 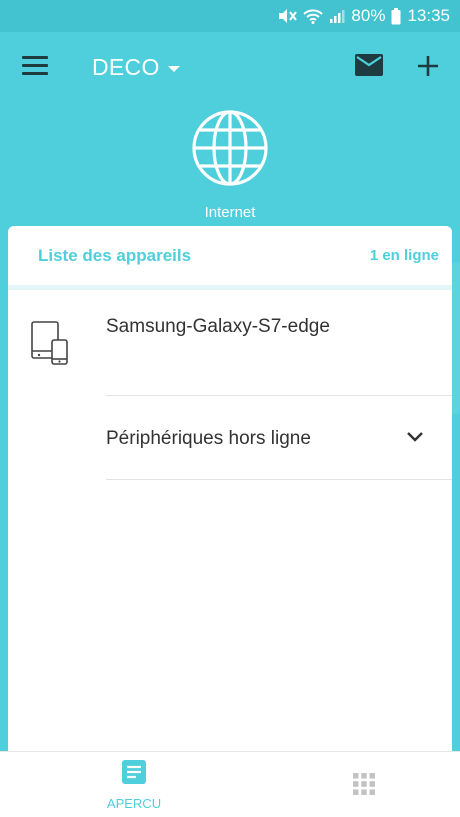 I want to click on caret-down-icon, so click(x=173, y=68).